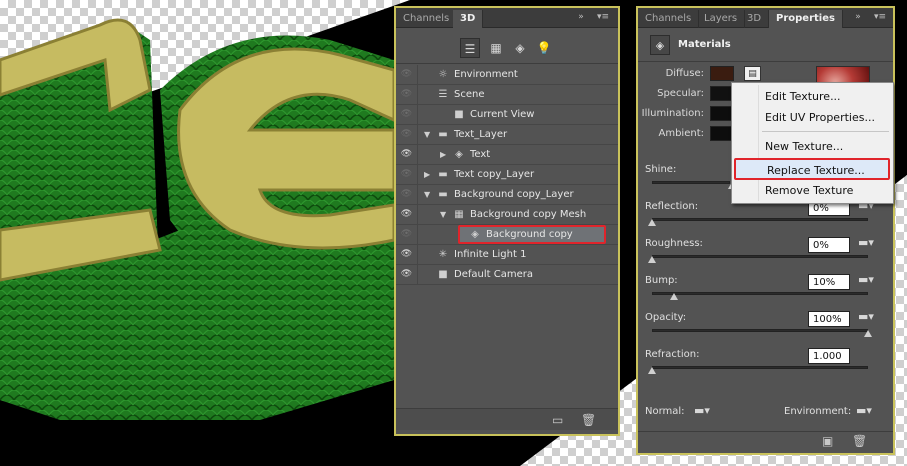 The height and width of the screenshot is (466, 907). What do you see at coordinates (827, 441) in the screenshot?
I see `render-icon: ▣` at bounding box center [827, 441].